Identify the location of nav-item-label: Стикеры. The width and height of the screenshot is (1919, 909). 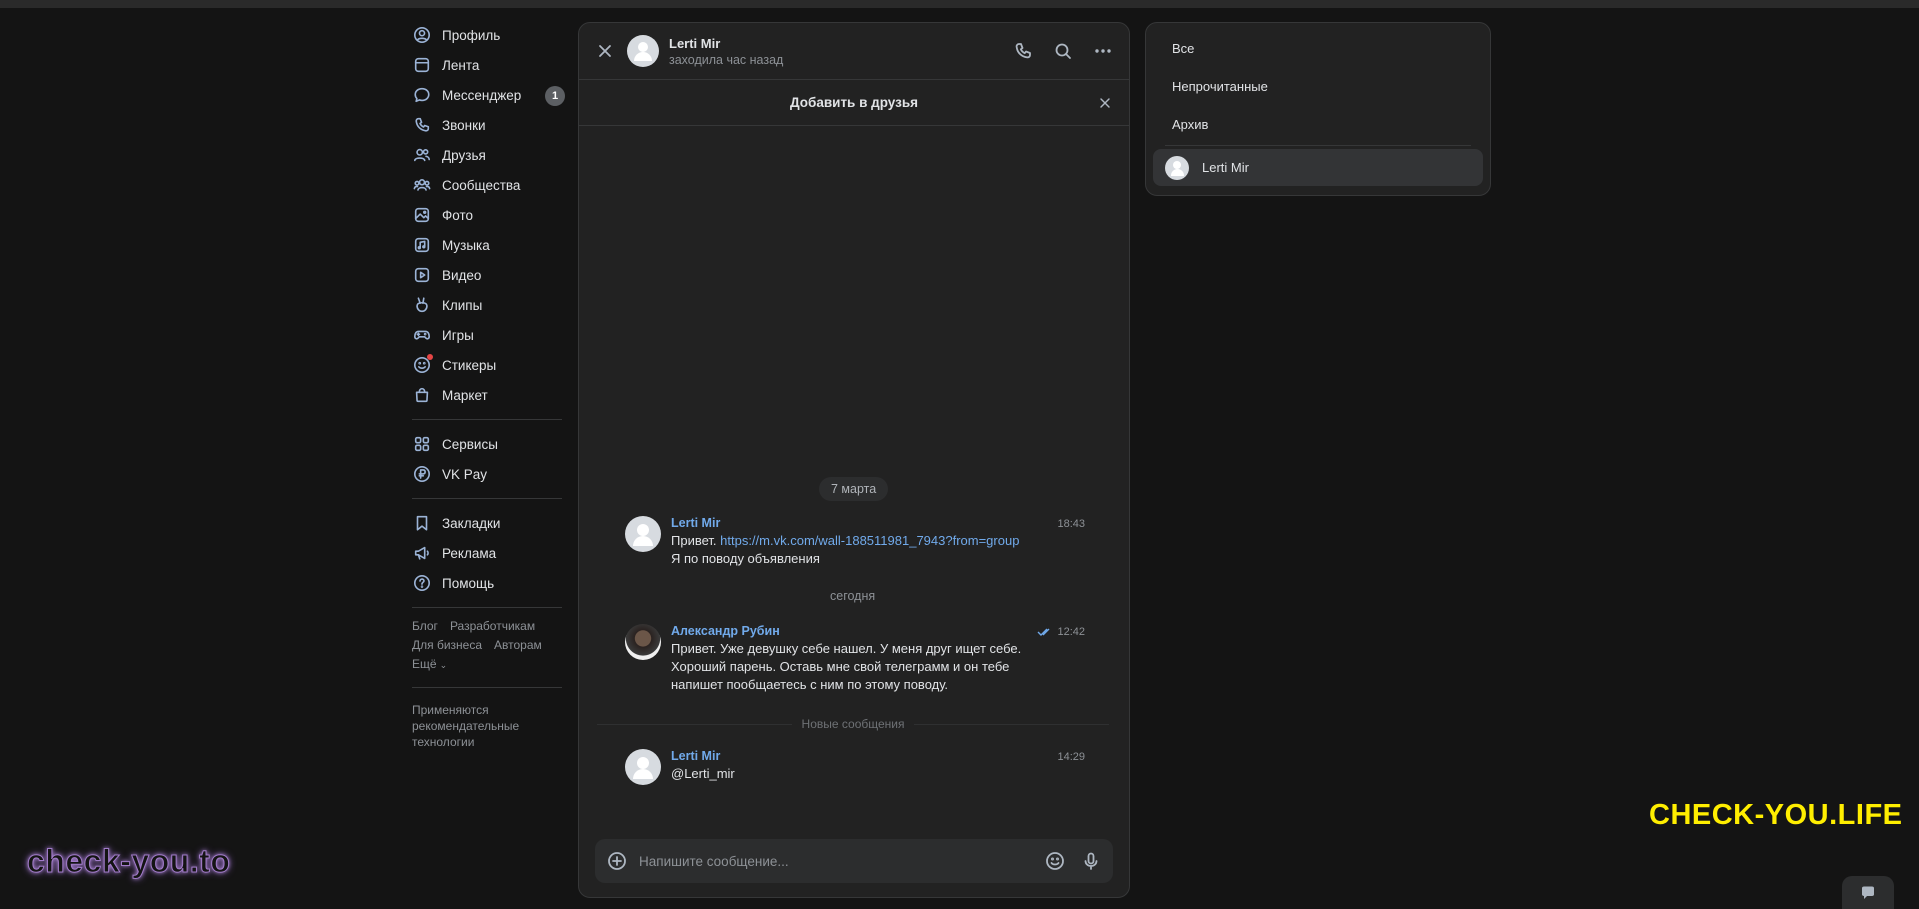
(469, 365).